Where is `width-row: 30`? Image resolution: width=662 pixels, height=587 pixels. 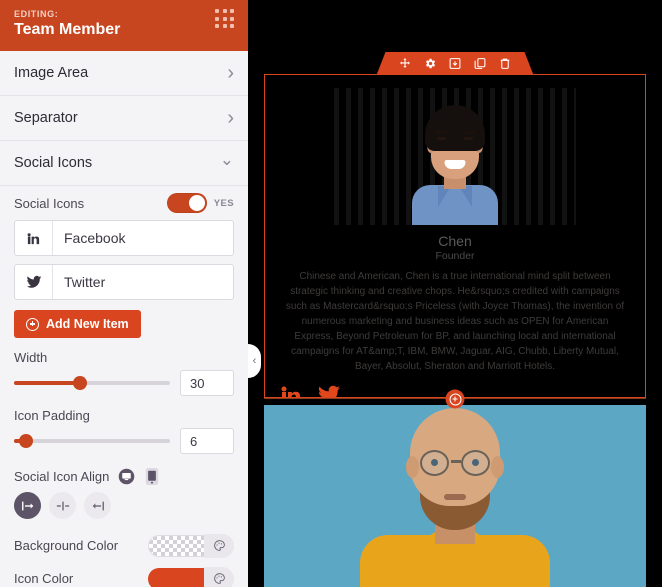
width-row: 30 is located at coordinates (124, 383).